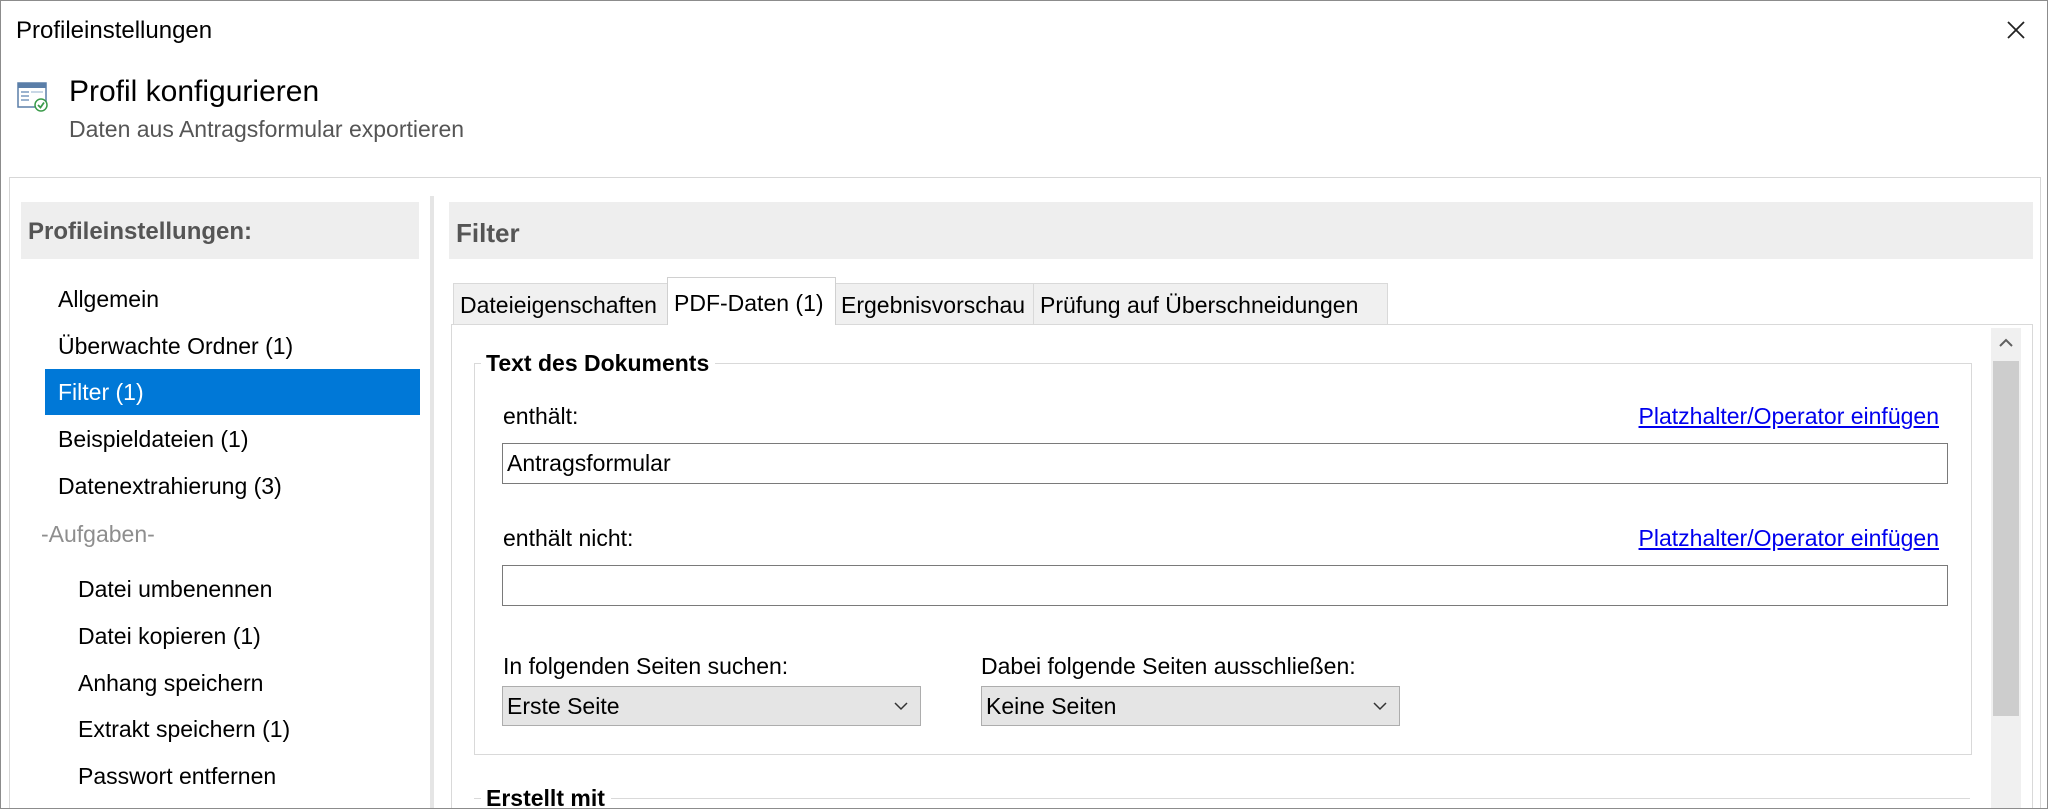  What do you see at coordinates (1241, 230) in the screenshot?
I see `section-header: Filter` at bounding box center [1241, 230].